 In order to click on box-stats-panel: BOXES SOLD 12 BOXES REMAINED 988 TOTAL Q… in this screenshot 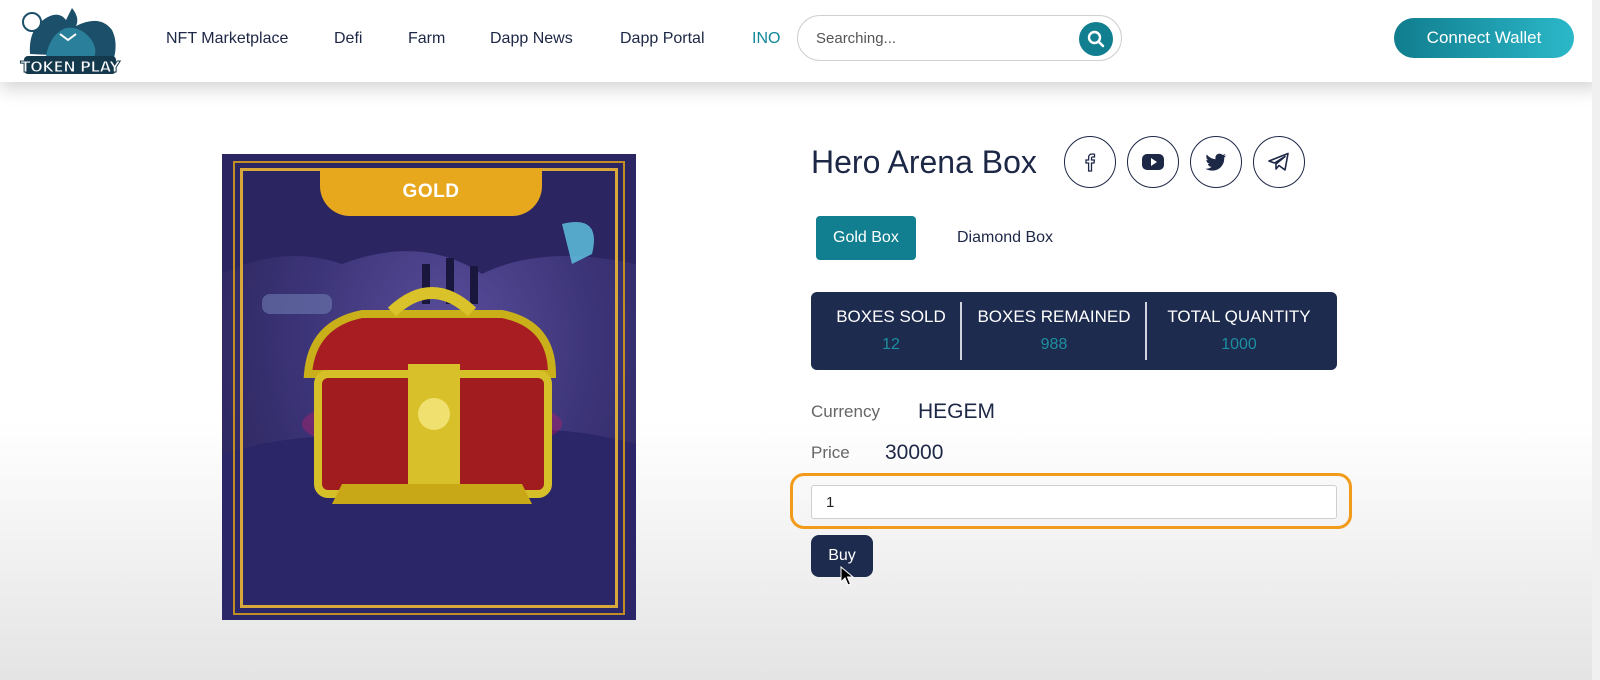, I will do `click(1074, 331)`.